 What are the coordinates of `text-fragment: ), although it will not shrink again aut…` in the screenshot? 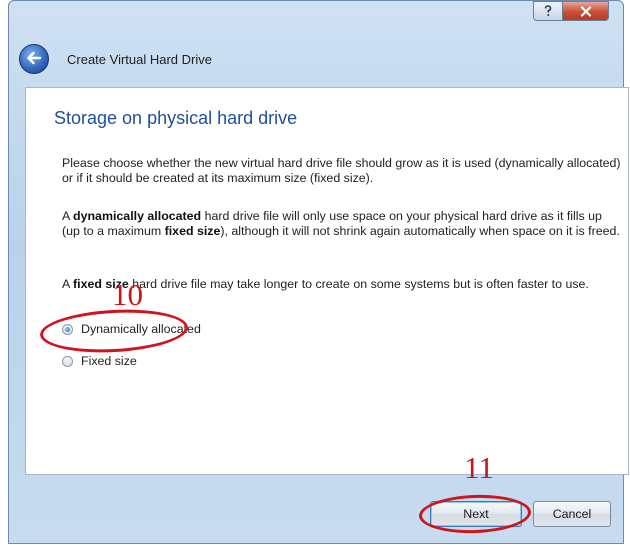 It's located at (420, 231).